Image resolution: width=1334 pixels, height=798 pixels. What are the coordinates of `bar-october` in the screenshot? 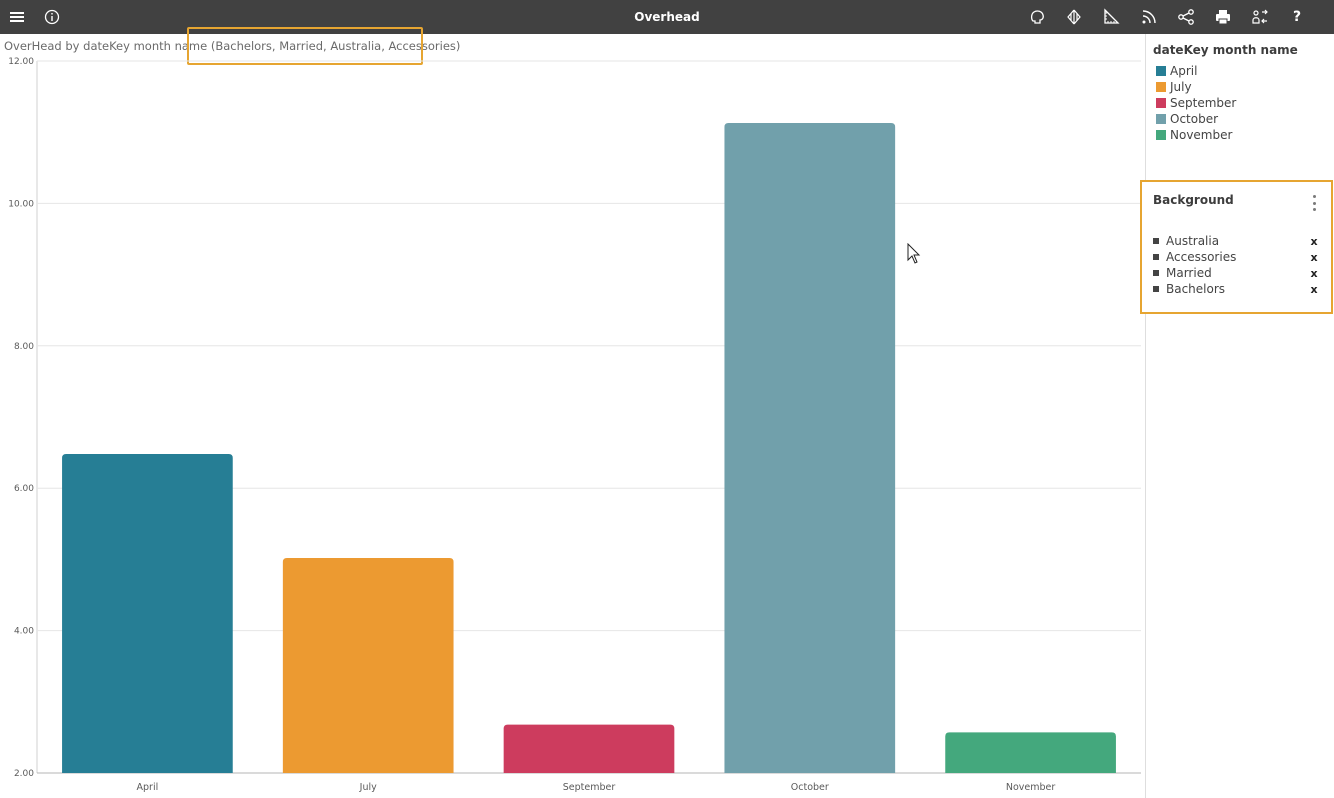 It's located at (810, 448).